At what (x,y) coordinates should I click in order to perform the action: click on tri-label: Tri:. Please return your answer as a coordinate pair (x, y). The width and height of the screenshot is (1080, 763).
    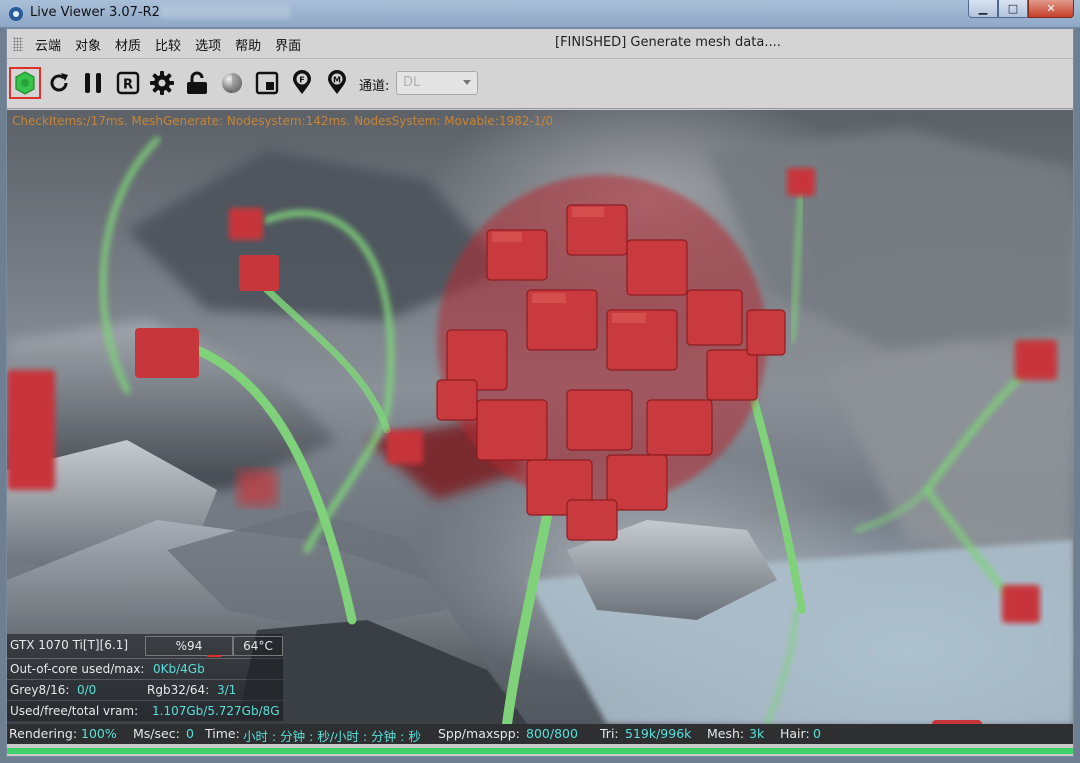
    Looking at the image, I should click on (609, 733).